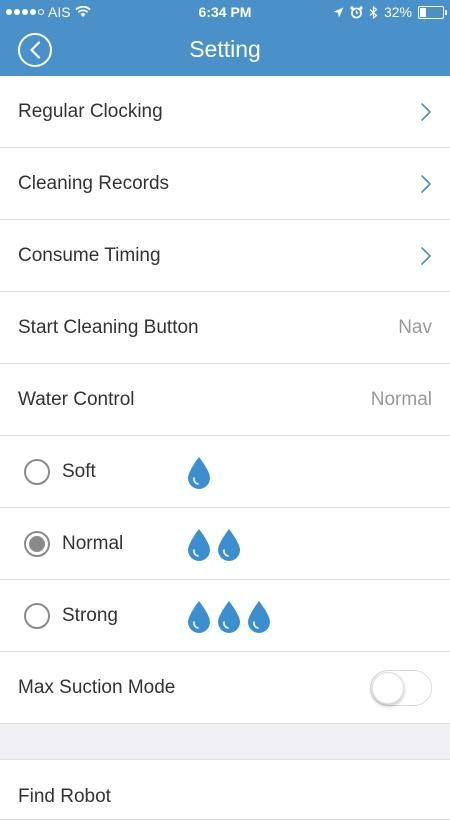  I want to click on water-option-normal: Normal, so click(225, 544).